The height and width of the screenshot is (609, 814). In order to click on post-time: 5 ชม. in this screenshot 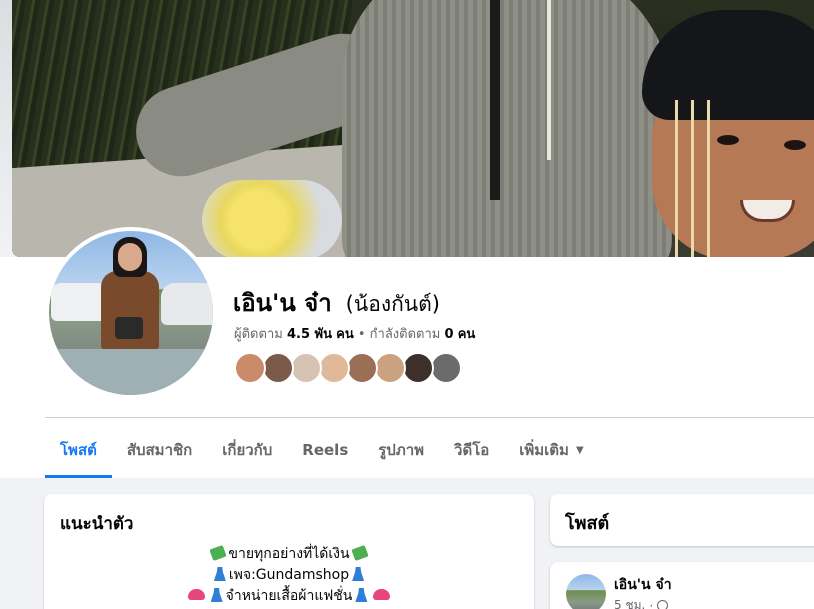, I will do `click(629, 602)`.